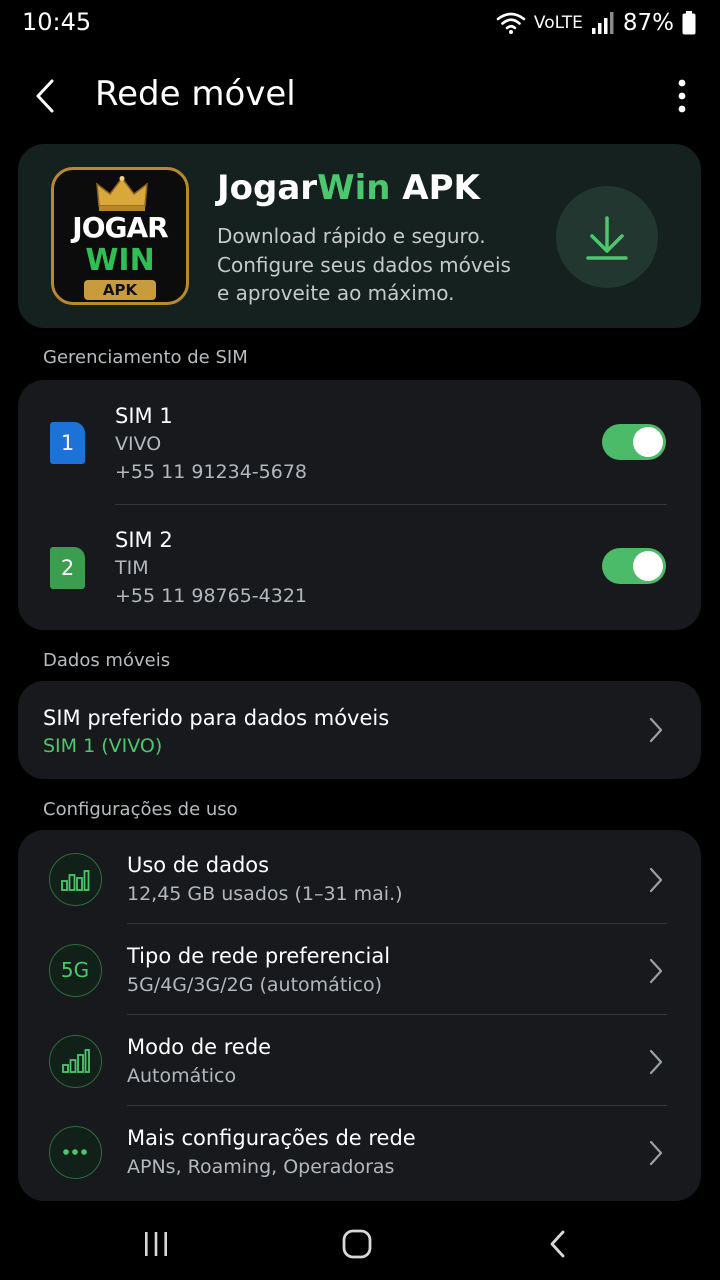 The height and width of the screenshot is (1280, 720). Describe the element at coordinates (265, 894) in the screenshot. I see `data-usage-subtitle: 12,45 GB usados (1–31 mai.)` at that location.